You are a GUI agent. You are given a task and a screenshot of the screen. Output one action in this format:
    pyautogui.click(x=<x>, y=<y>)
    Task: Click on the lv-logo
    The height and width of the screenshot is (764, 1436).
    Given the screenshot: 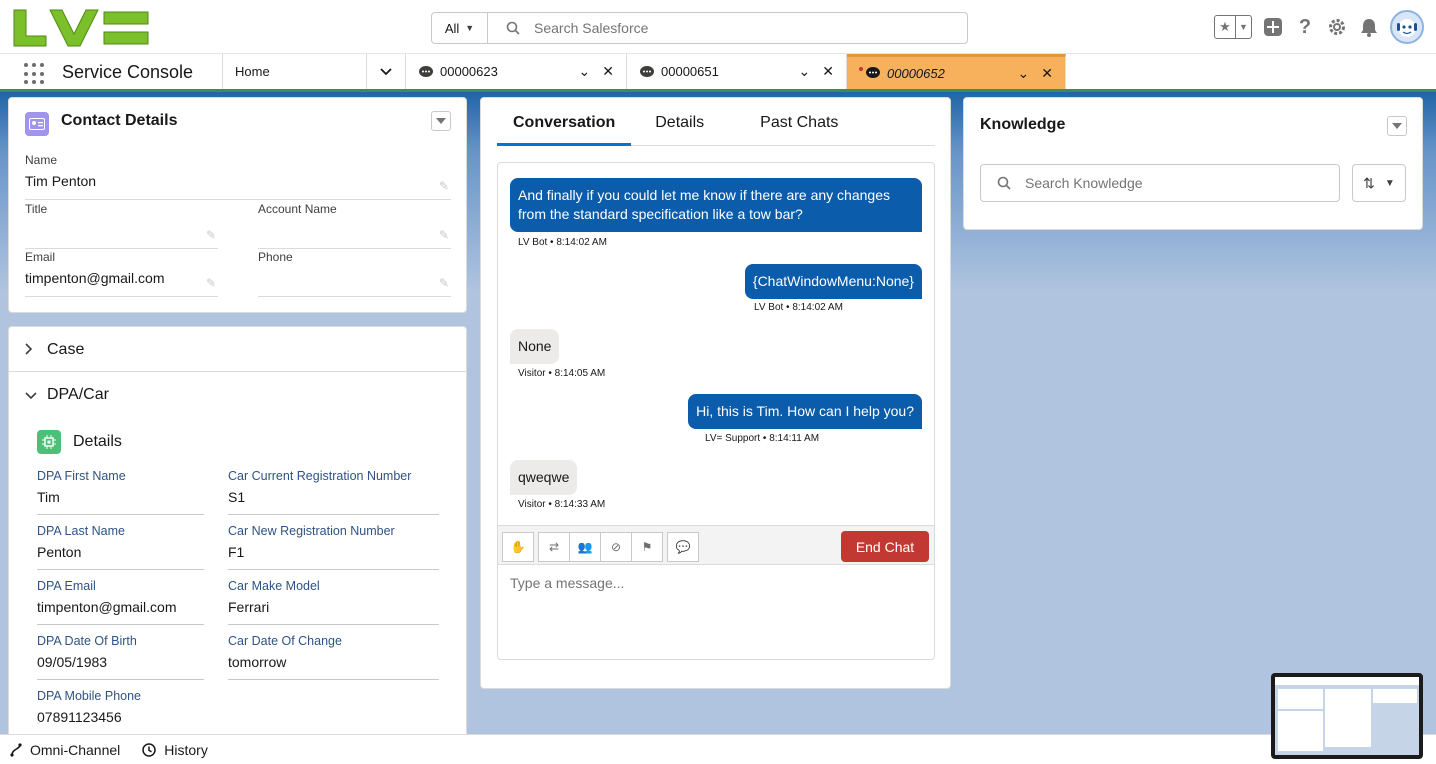 What is the action you would take?
    pyautogui.click(x=82, y=28)
    